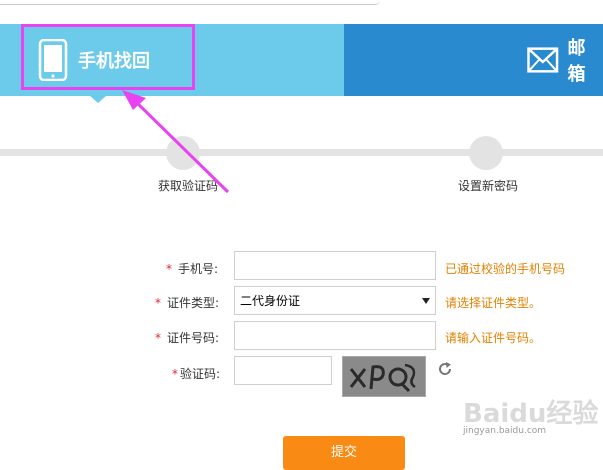 This screenshot has height=470, width=603. What do you see at coordinates (530, 413) in the screenshot?
I see `watermark-text: Baidu经验` at bounding box center [530, 413].